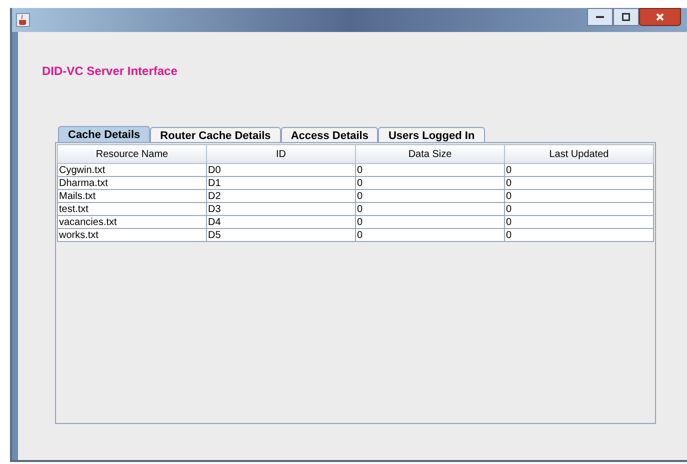 The image size is (687, 464). What do you see at coordinates (132, 196) in the screenshot?
I see `table-cell: Mails.txt` at bounding box center [132, 196].